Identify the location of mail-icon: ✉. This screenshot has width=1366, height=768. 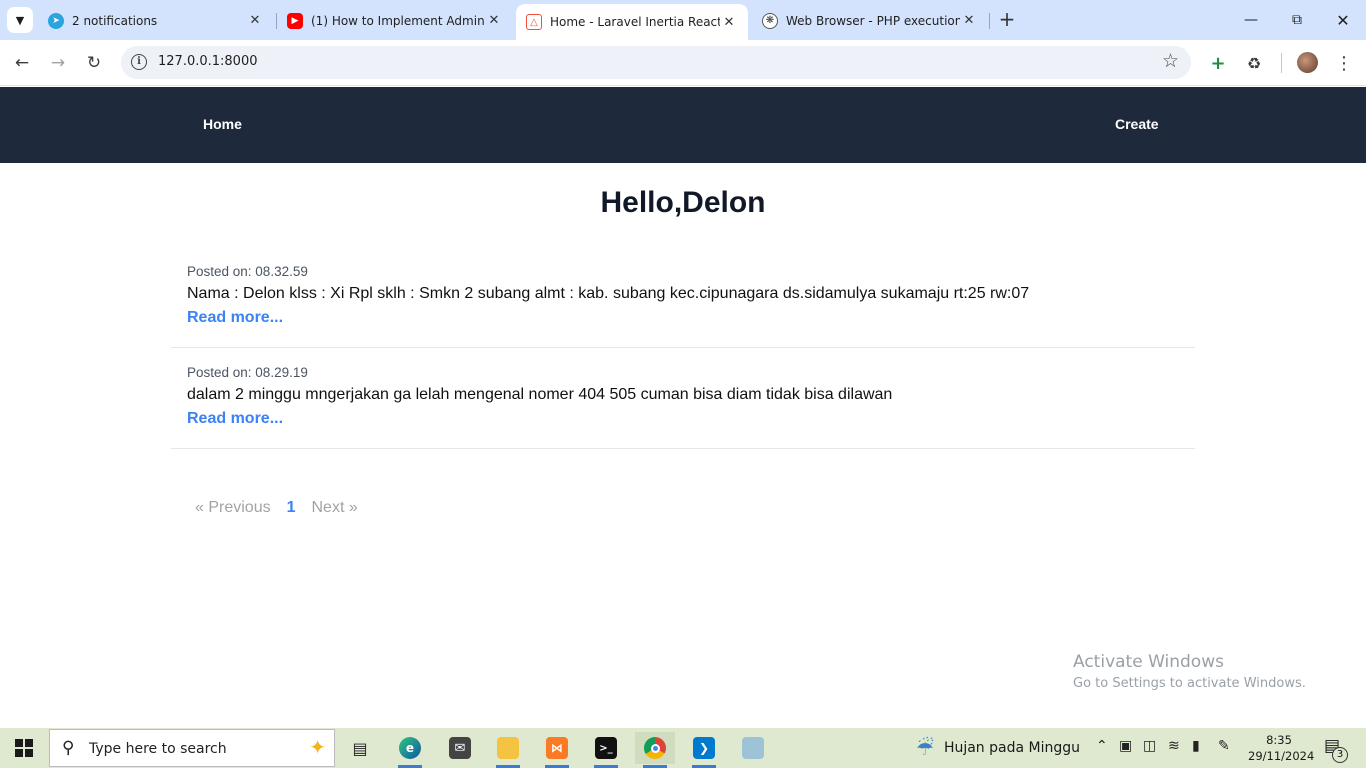
(460, 748).